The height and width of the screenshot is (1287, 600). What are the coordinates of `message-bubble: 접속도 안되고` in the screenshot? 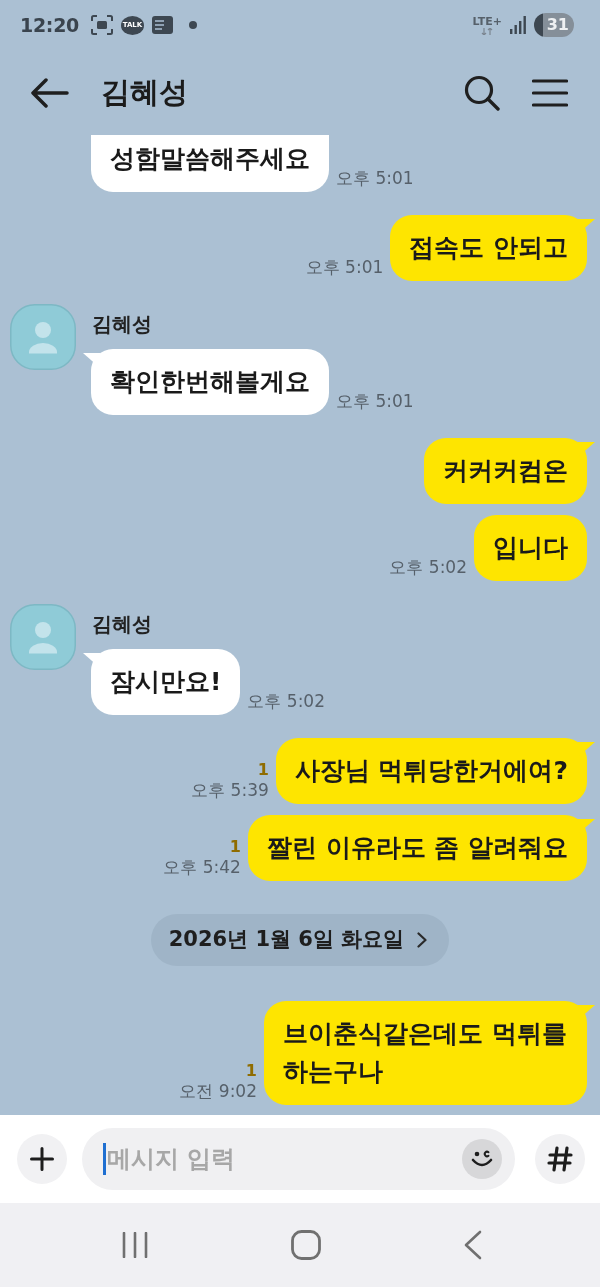 It's located at (492, 248).